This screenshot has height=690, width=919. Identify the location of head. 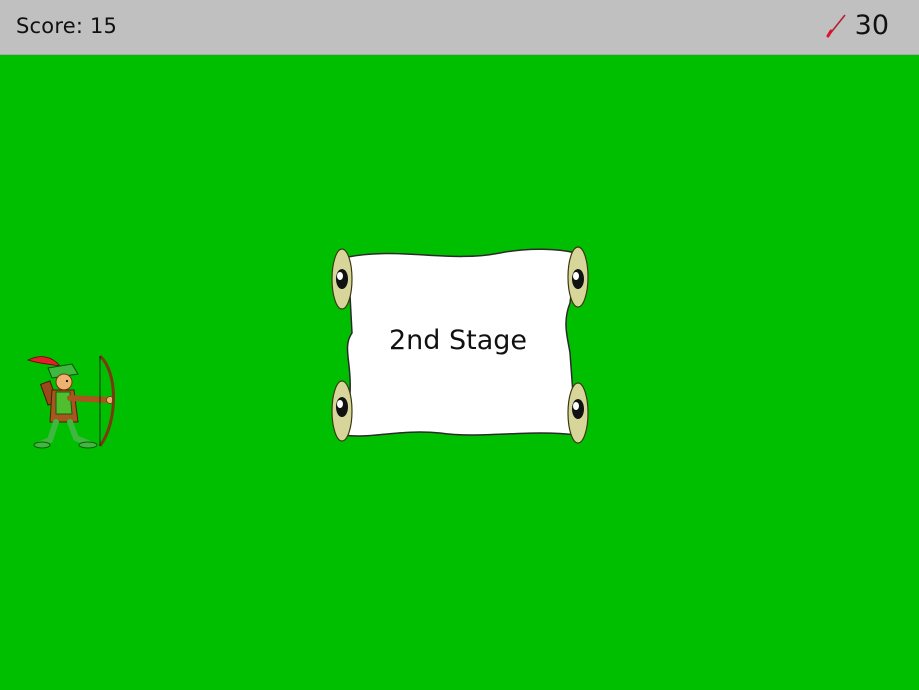
(64, 382).